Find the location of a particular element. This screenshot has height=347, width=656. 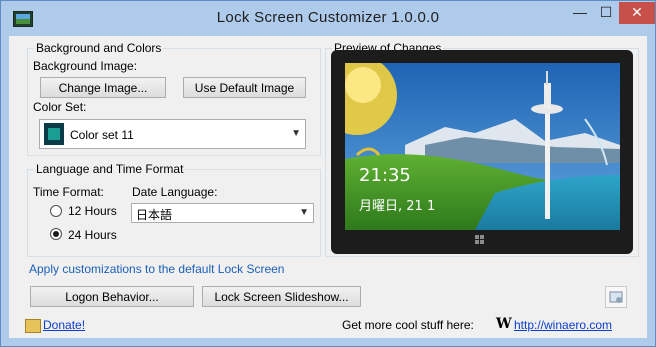

donate-link: Donate! is located at coordinates (64, 325).